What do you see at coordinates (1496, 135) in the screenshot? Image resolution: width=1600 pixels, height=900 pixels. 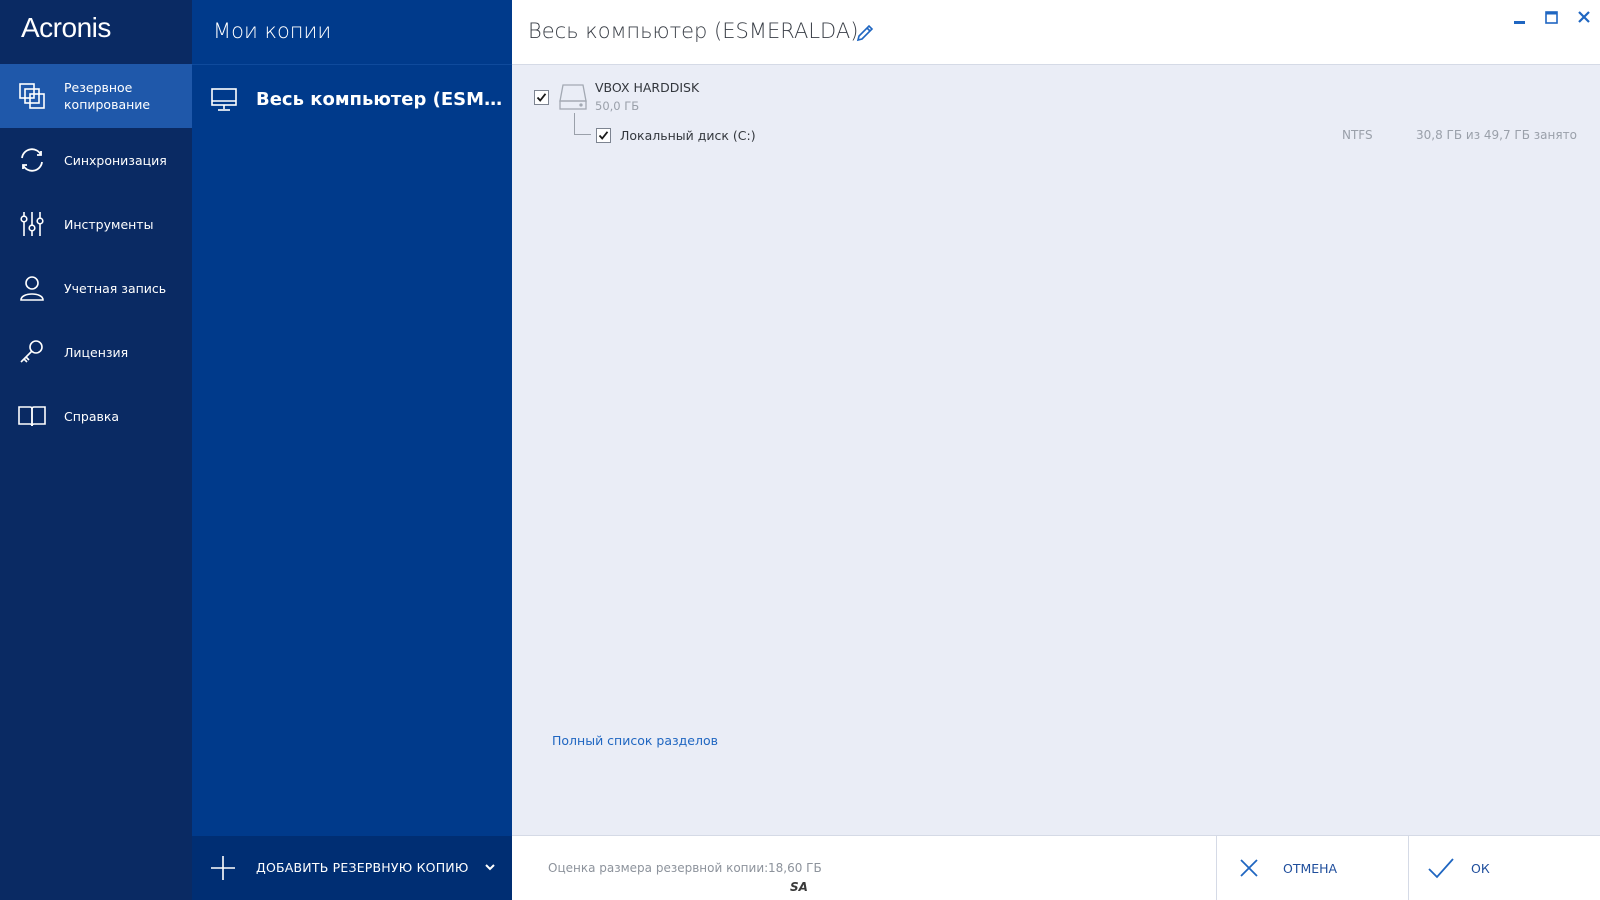 I see `partition-usage: 30,8 ГБ из 49,7 ГБ занято` at bounding box center [1496, 135].